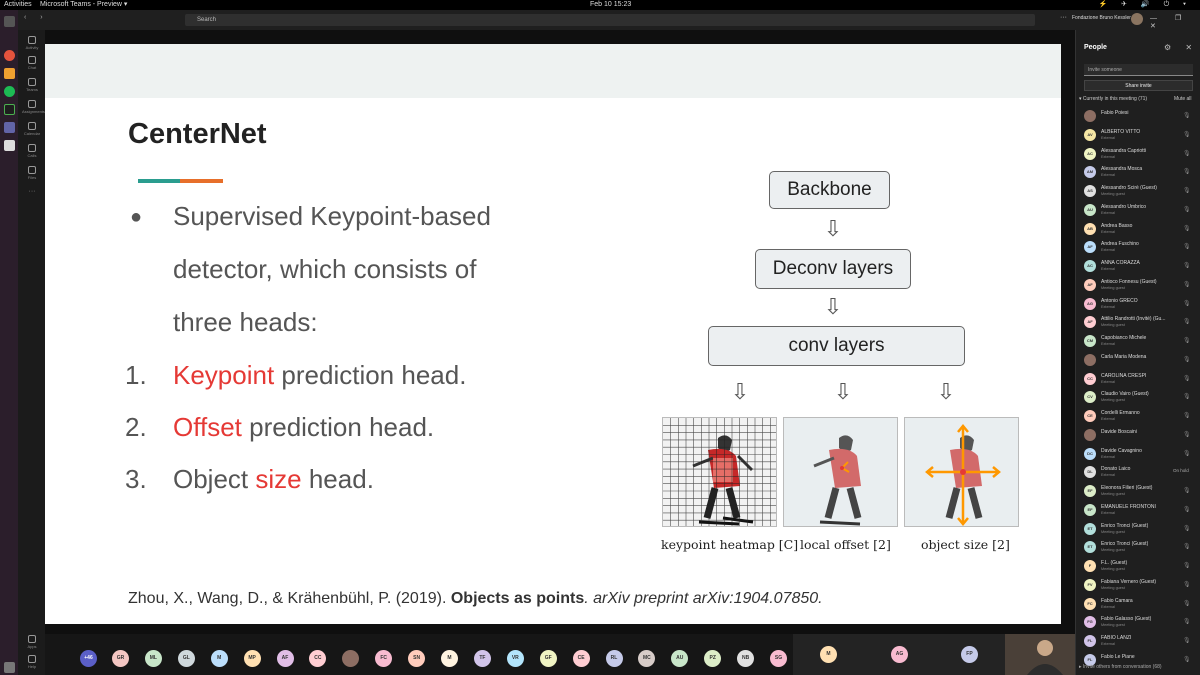  What do you see at coordinates (1138, 304) in the screenshot?
I see `participant-row: AG Antonio GRECO External 🎙` at bounding box center [1138, 304].